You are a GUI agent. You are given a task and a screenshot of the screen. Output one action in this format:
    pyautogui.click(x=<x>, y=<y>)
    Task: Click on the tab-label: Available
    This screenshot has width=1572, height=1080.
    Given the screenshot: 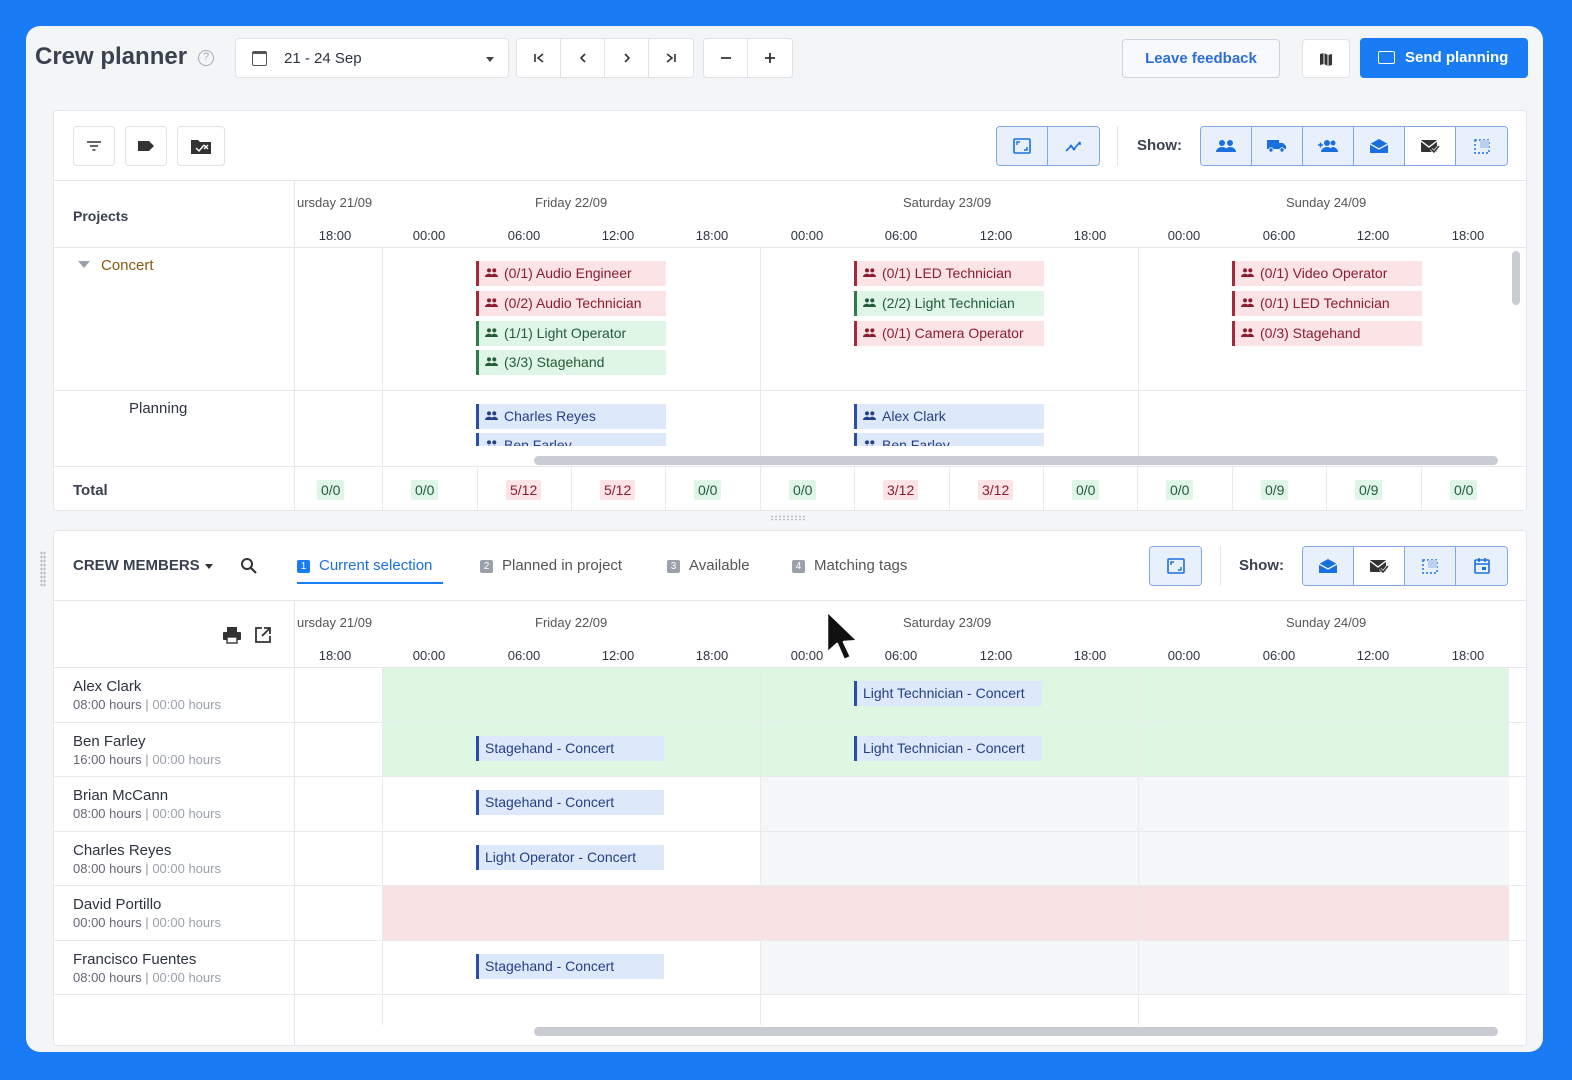 What is the action you would take?
    pyautogui.click(x=719, y=565)
    